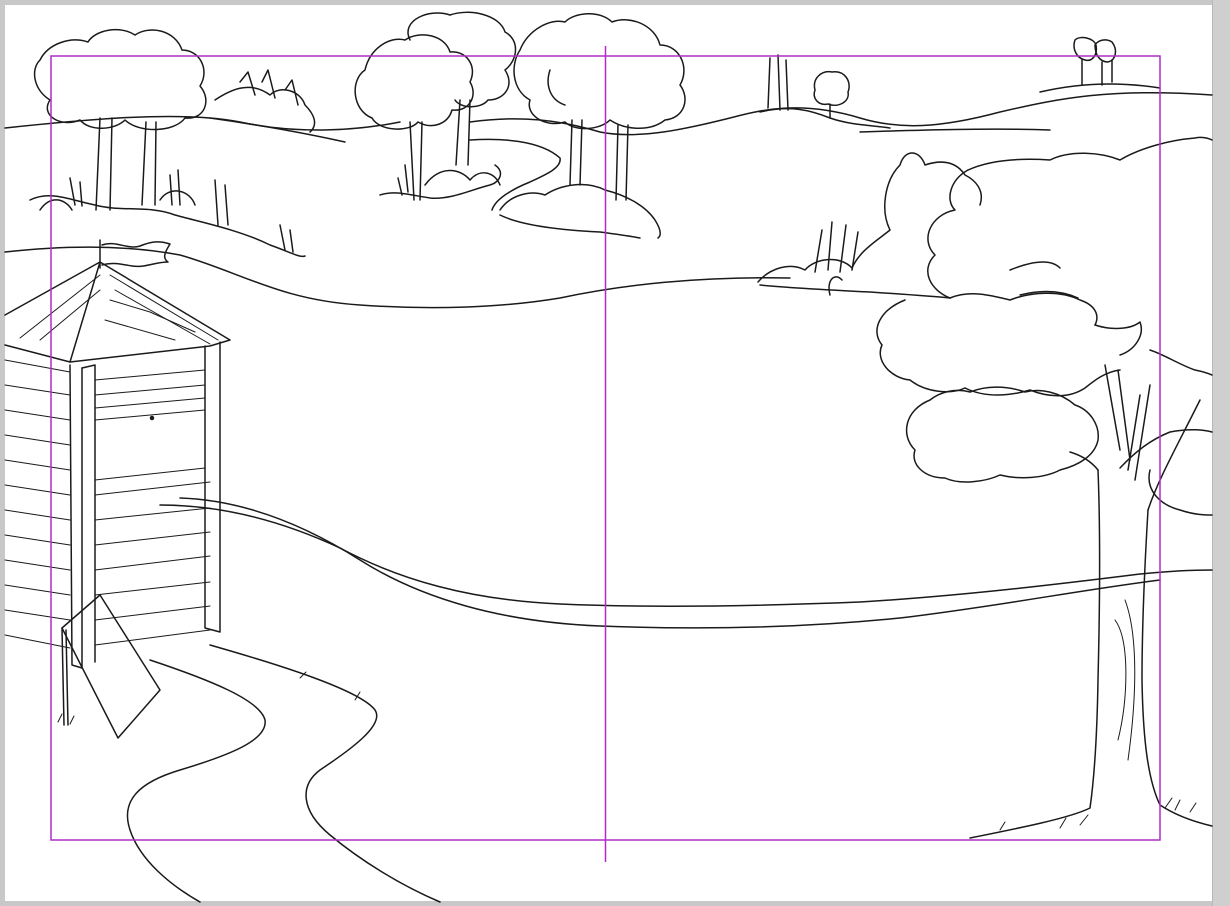  I want to click on flag-icon, so click(135, 254).